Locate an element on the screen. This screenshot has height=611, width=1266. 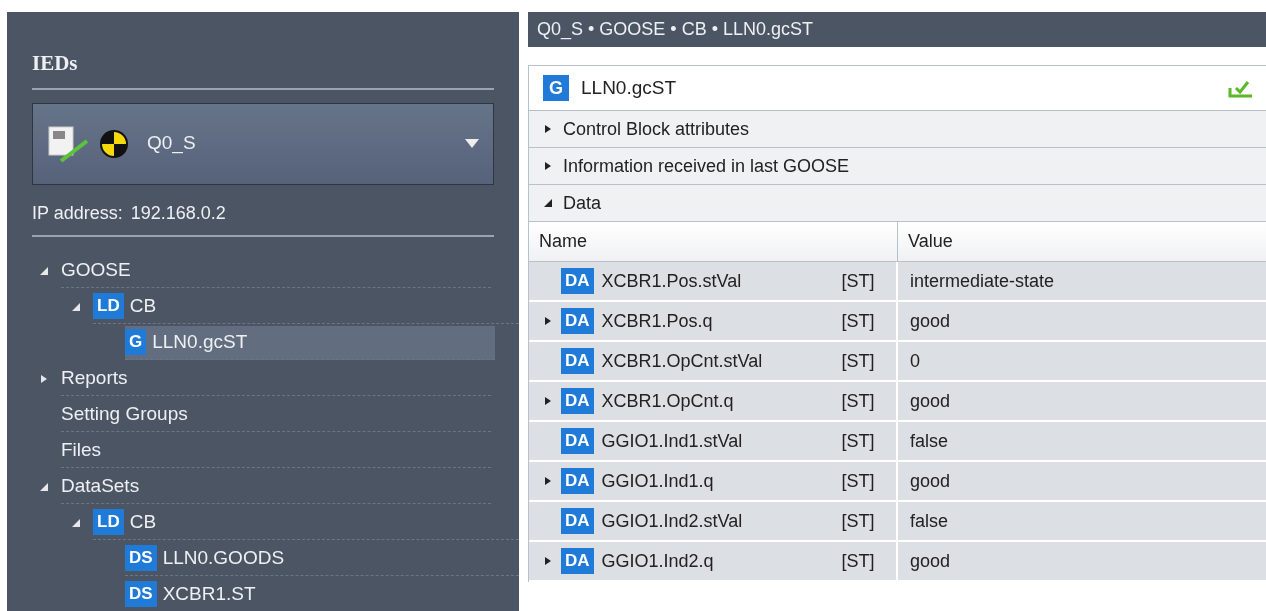
table-cell-text: GGIO1.Ind2.q is located at coordinates (658, 561).